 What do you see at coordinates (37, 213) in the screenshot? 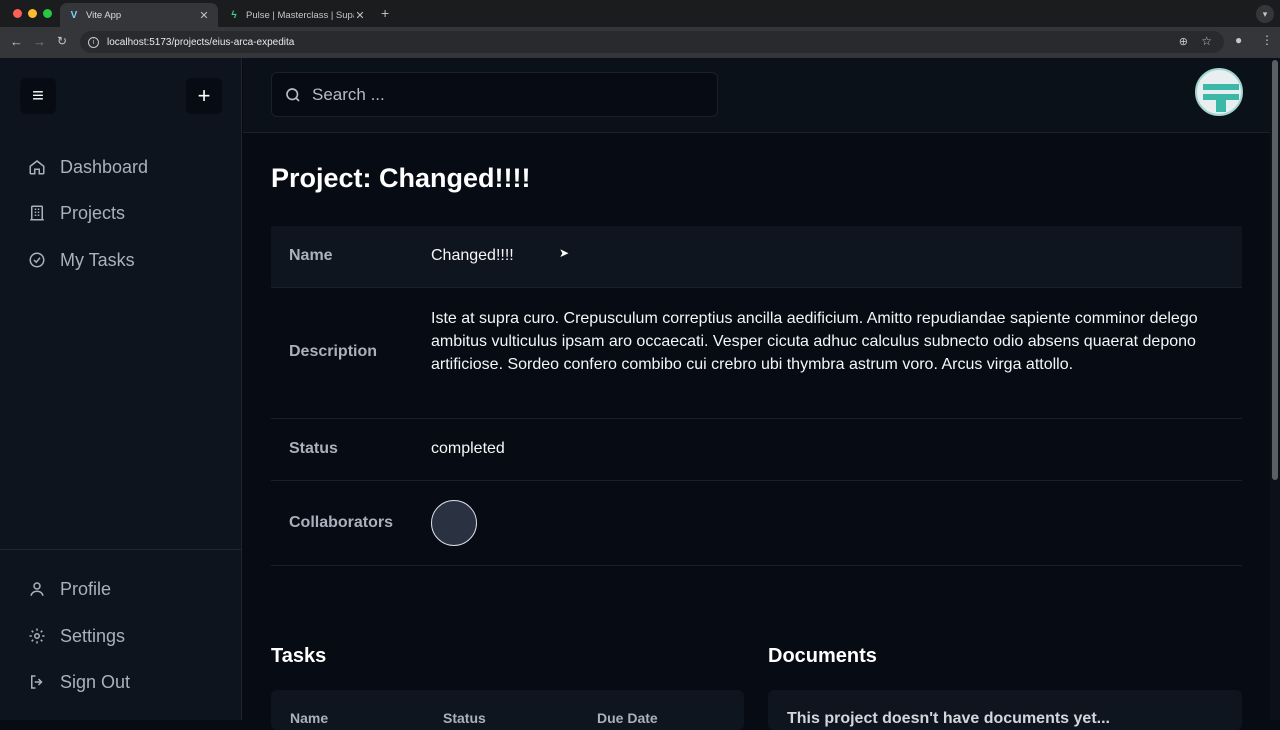
I see `building-icon` at bounding box center [37, 213].